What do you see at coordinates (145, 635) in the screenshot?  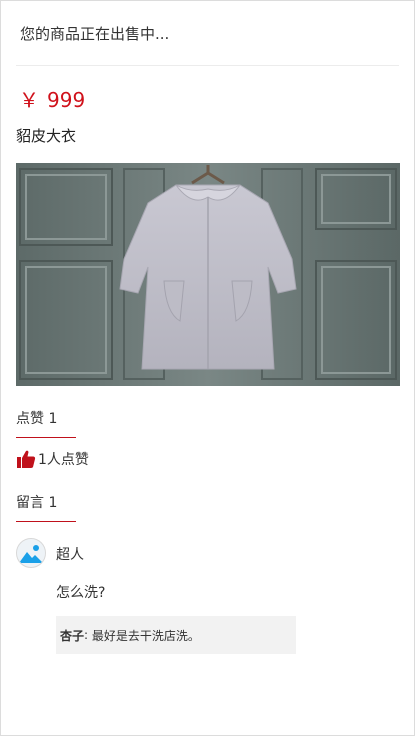 I see `reply-text: 最好是去干洗店洗。` at bounding box center [145, 635].